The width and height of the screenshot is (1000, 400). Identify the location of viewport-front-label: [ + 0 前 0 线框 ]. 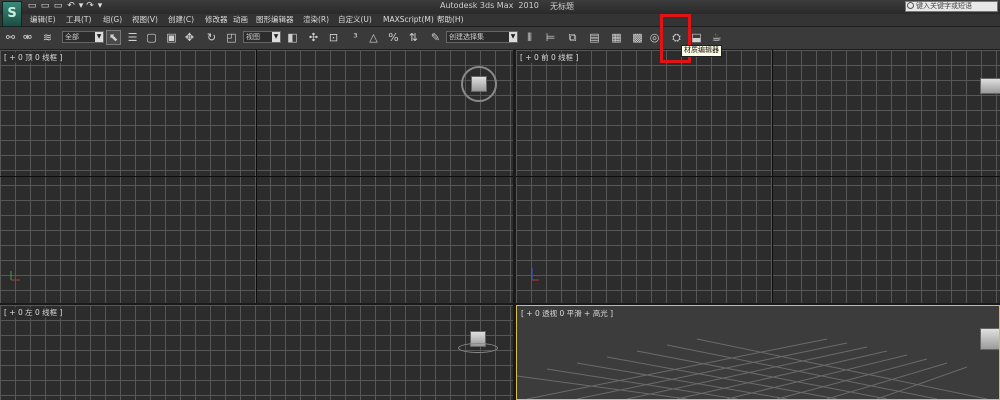
(549, 57).